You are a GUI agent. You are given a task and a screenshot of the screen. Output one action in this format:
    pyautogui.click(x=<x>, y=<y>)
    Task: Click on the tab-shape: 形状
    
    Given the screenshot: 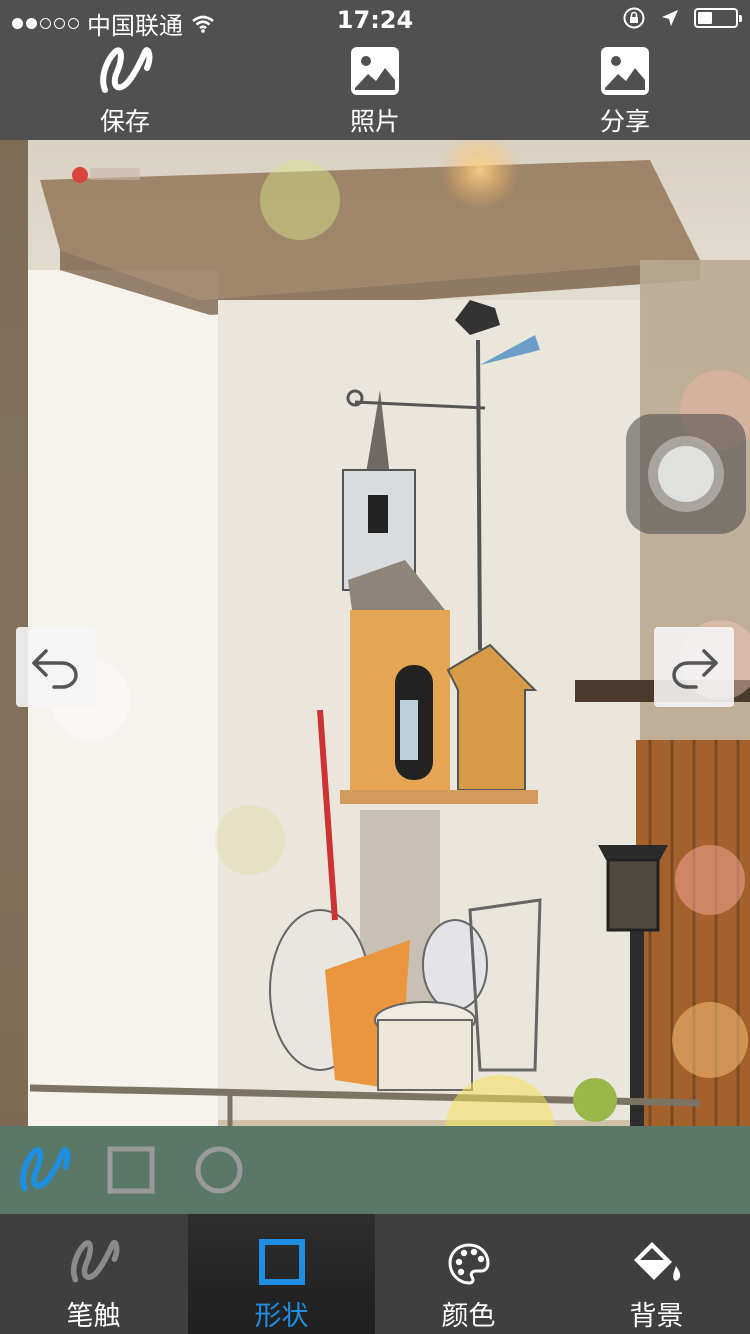 What is the action you would take?
    pyautogui.click(x=281, y=1274)
    